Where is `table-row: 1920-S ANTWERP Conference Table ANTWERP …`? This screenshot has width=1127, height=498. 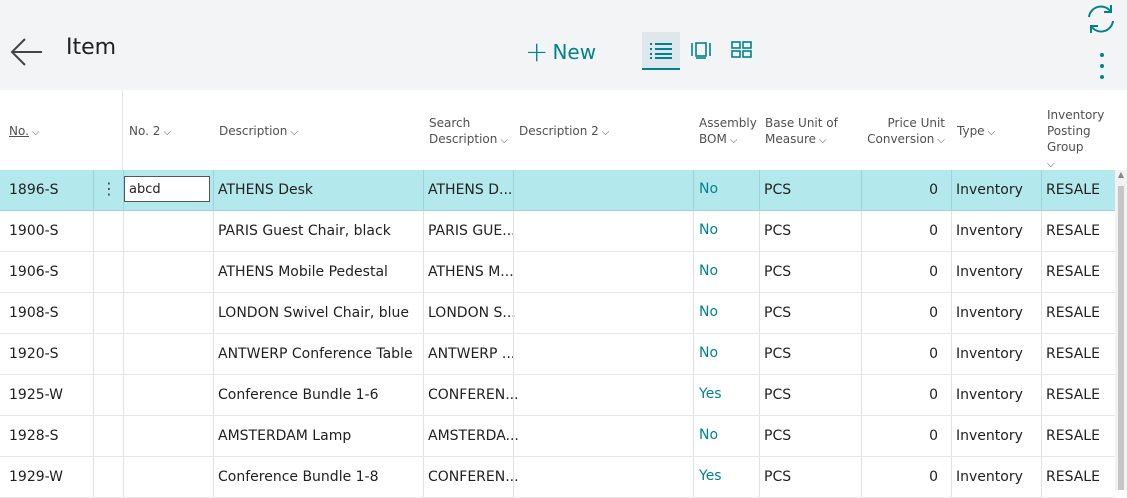
table-row: 1920-S ANTWERP Conference Table ANTWERP … is located at coordinates (557, 354).